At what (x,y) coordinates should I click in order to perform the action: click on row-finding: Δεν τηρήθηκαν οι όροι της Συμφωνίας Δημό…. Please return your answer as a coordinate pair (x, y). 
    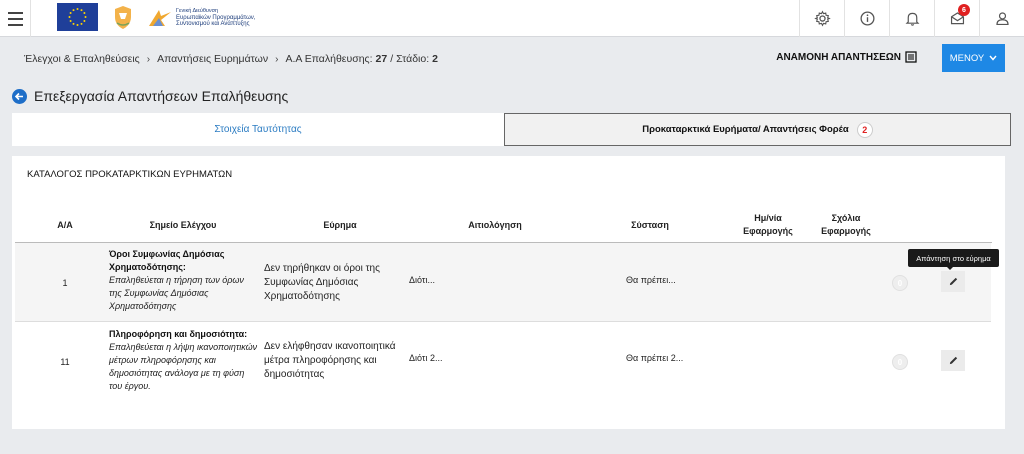
    Looking at the image, I should click on (322, 282).